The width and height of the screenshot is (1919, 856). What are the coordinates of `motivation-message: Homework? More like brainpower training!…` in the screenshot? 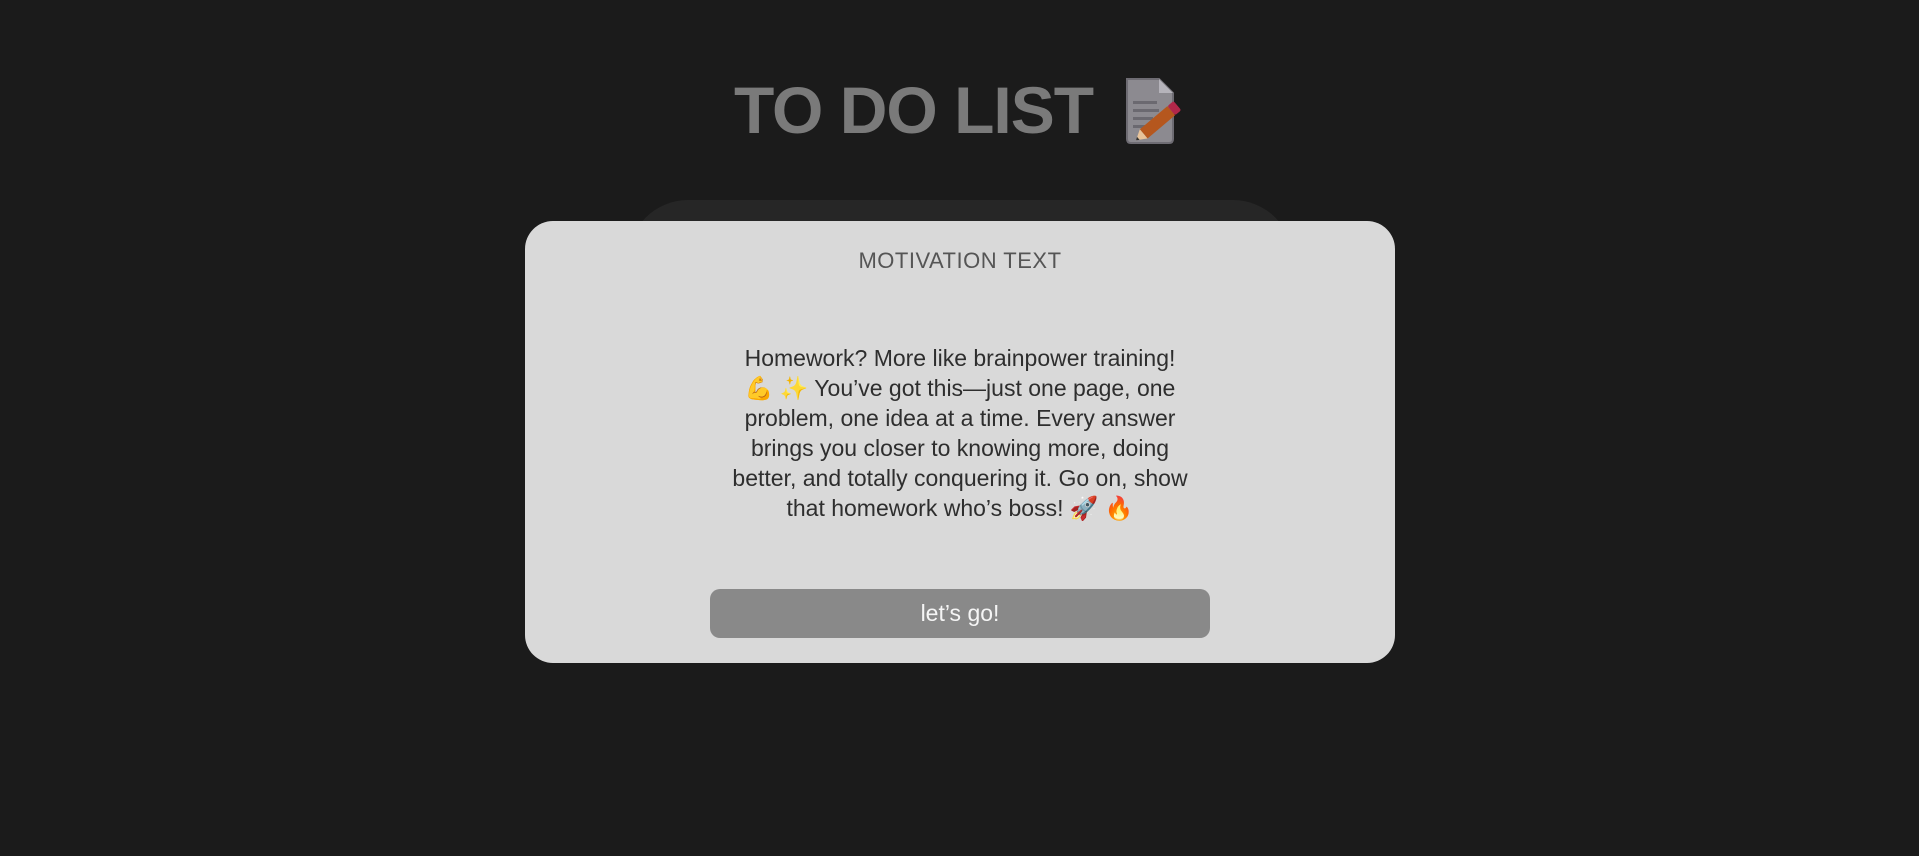 It's located at (960, 433).